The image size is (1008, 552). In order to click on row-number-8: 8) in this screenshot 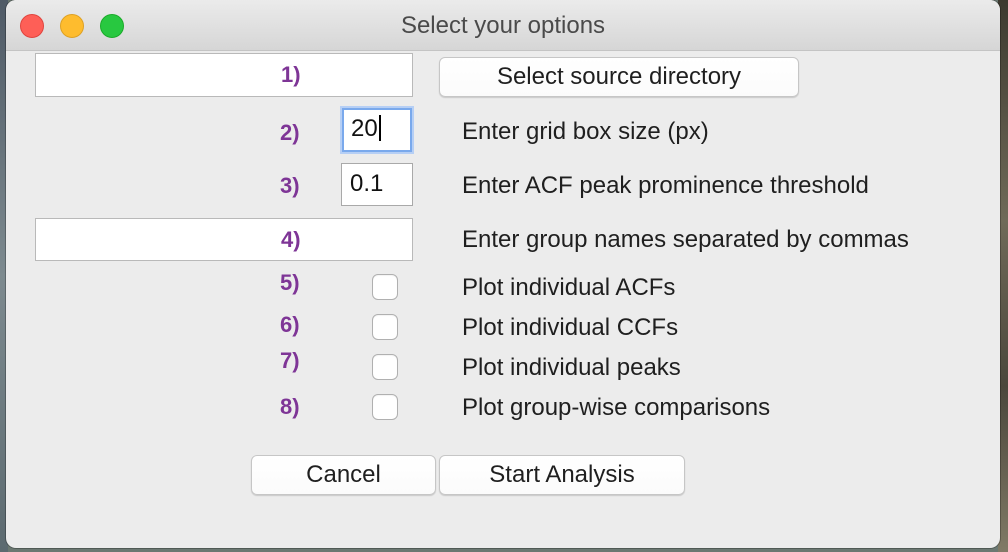, I will do `click(290, 406)`.